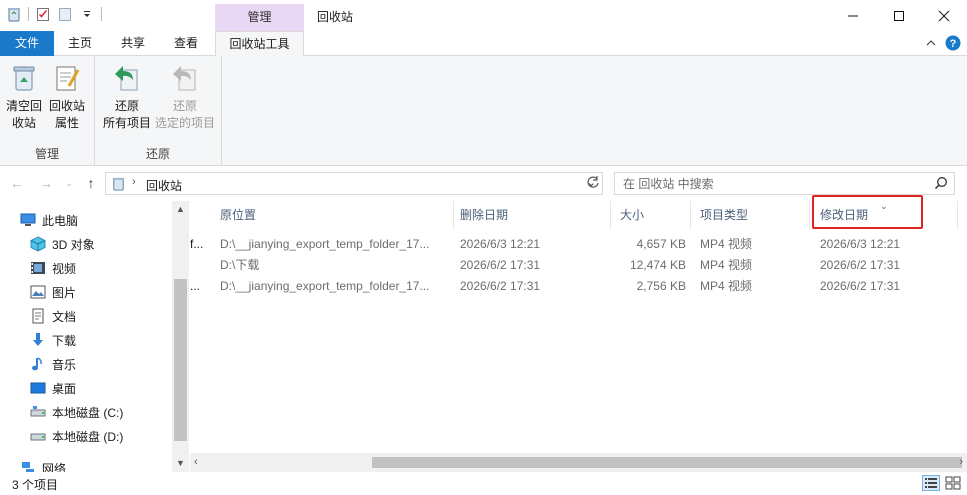 The height and width of the screenshot is (495, 967). I want to click on column-header-size: 大小, so click(650, 215).